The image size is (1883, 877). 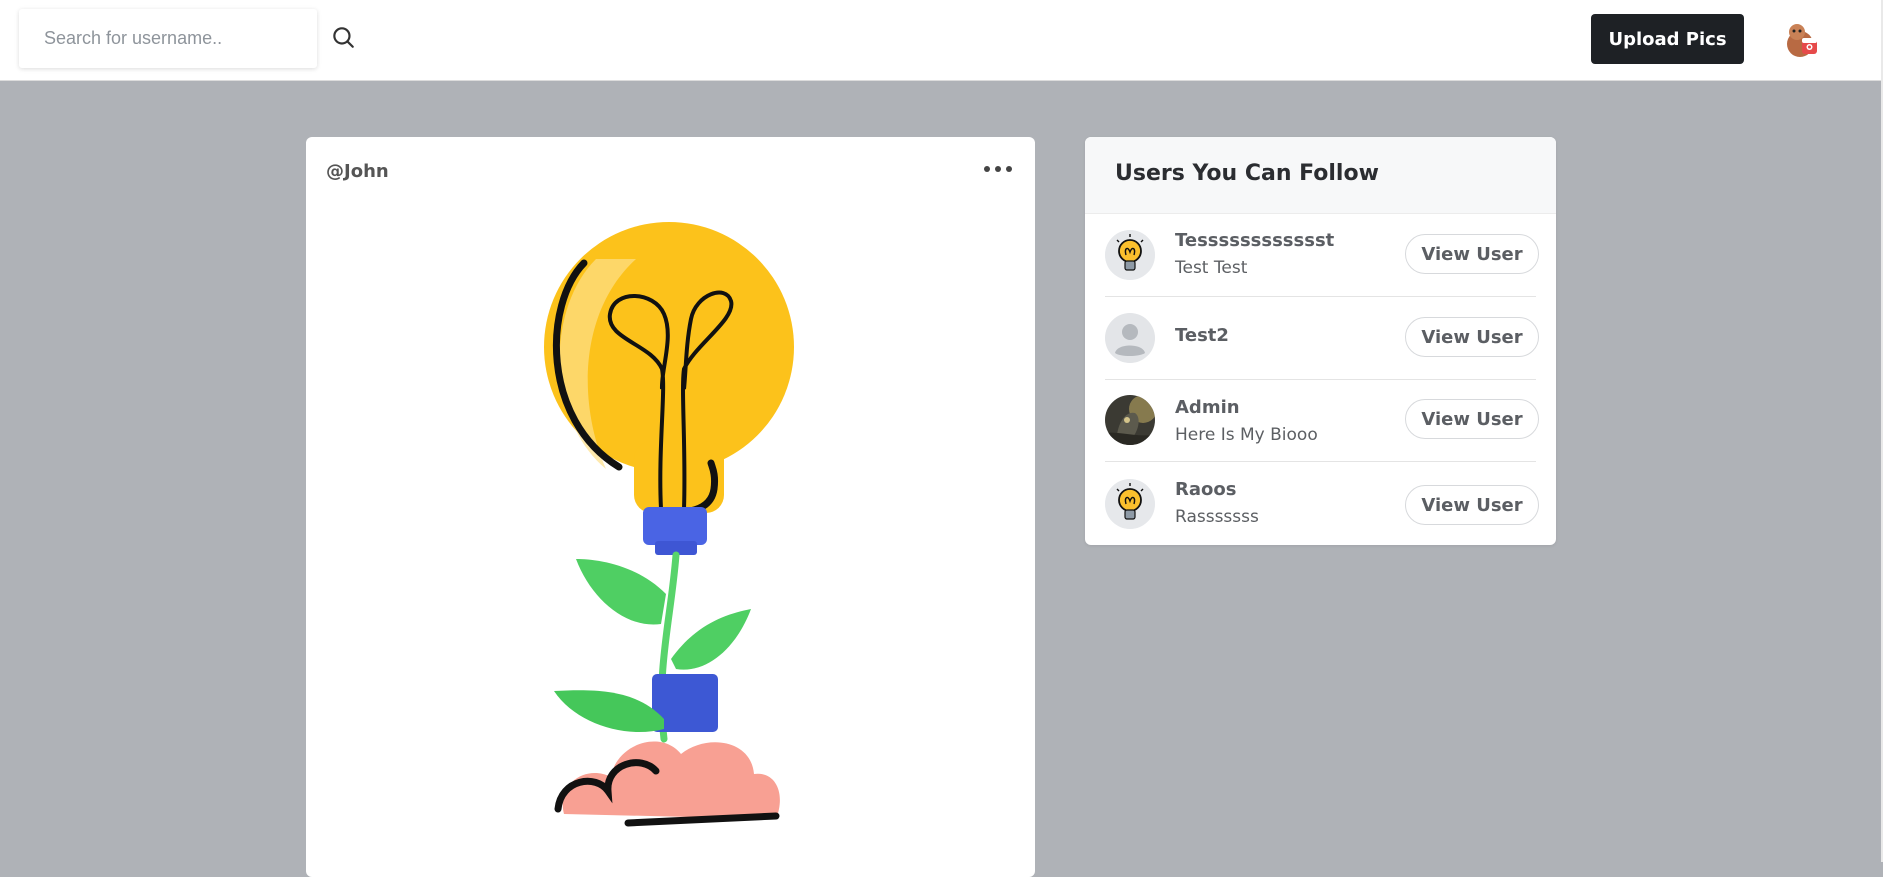 What do you see at coordinates (1254, 240) in the screenshot?
I see `user-name: Tesssssssssssst` at bounding box center [1254, 240].